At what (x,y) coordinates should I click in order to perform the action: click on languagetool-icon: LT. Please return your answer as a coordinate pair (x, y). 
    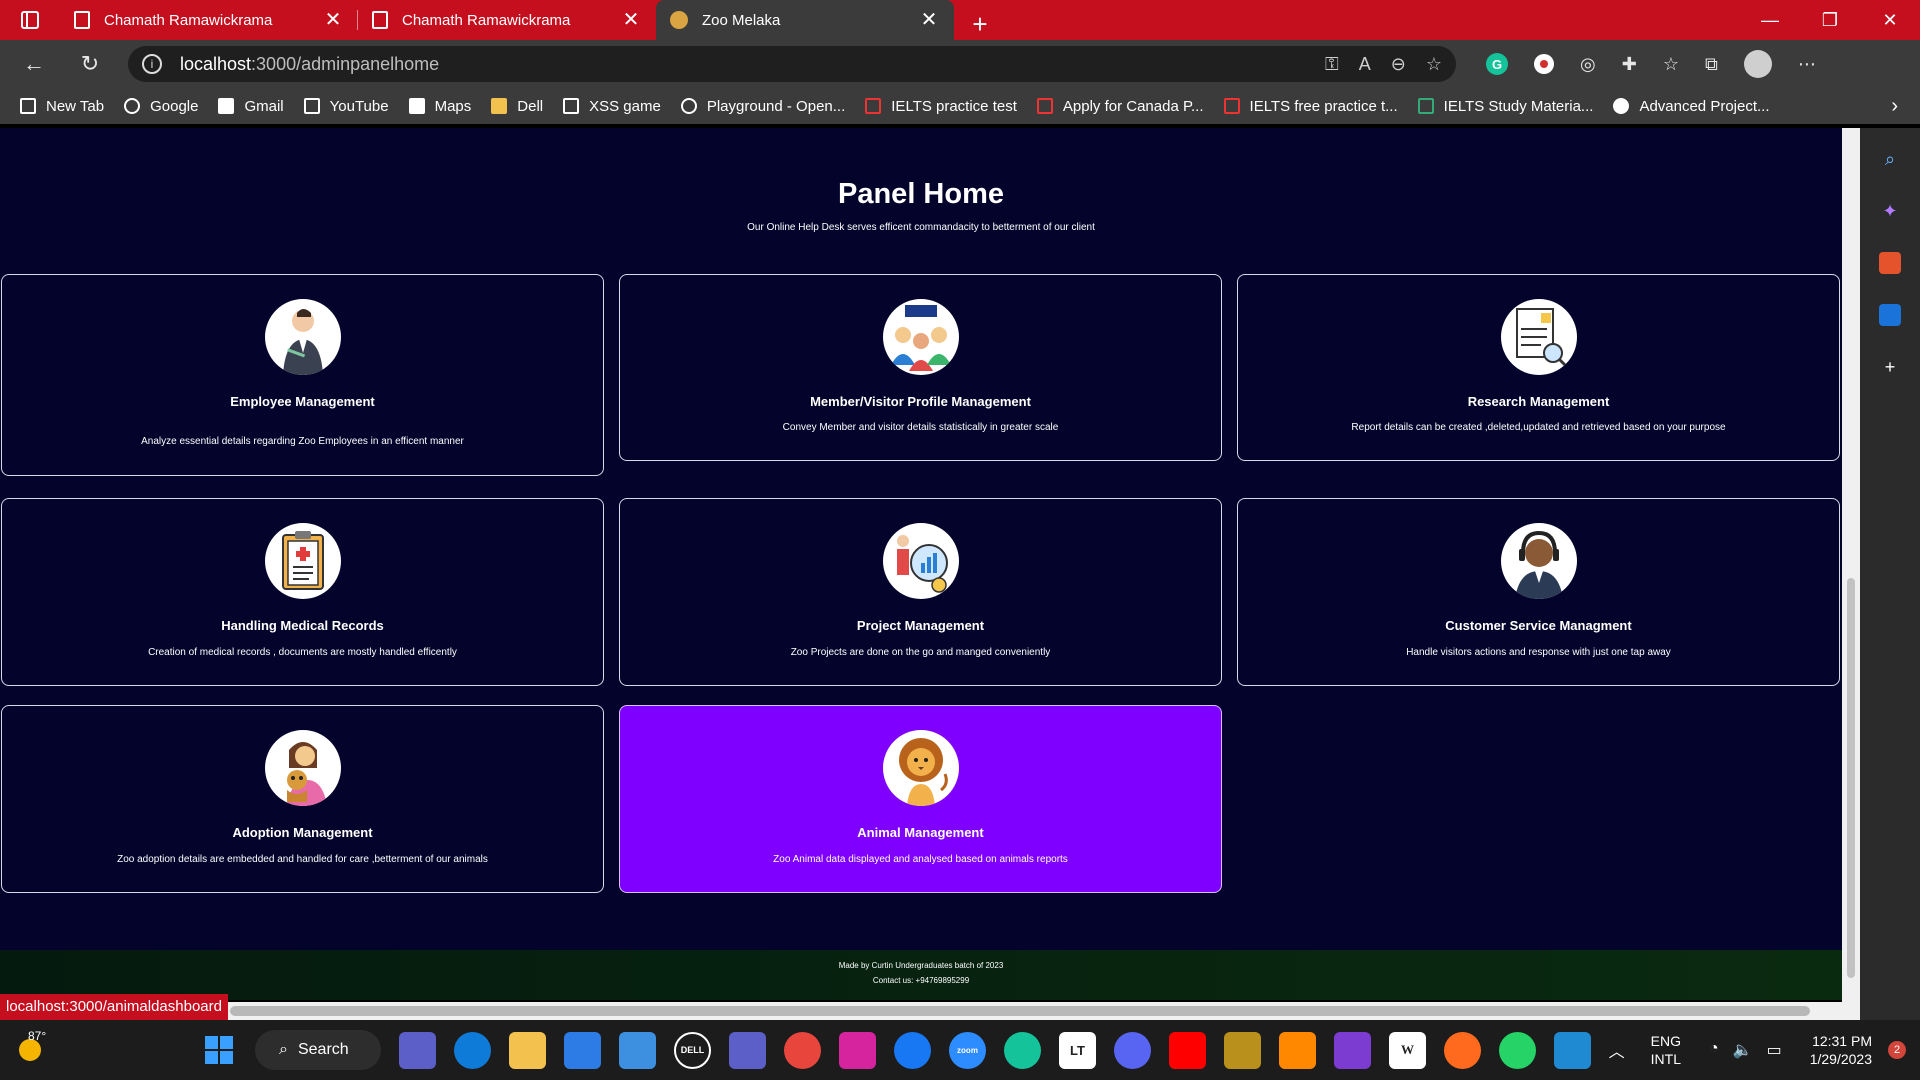
    Looking at the image, I should click on (1077, 1050).